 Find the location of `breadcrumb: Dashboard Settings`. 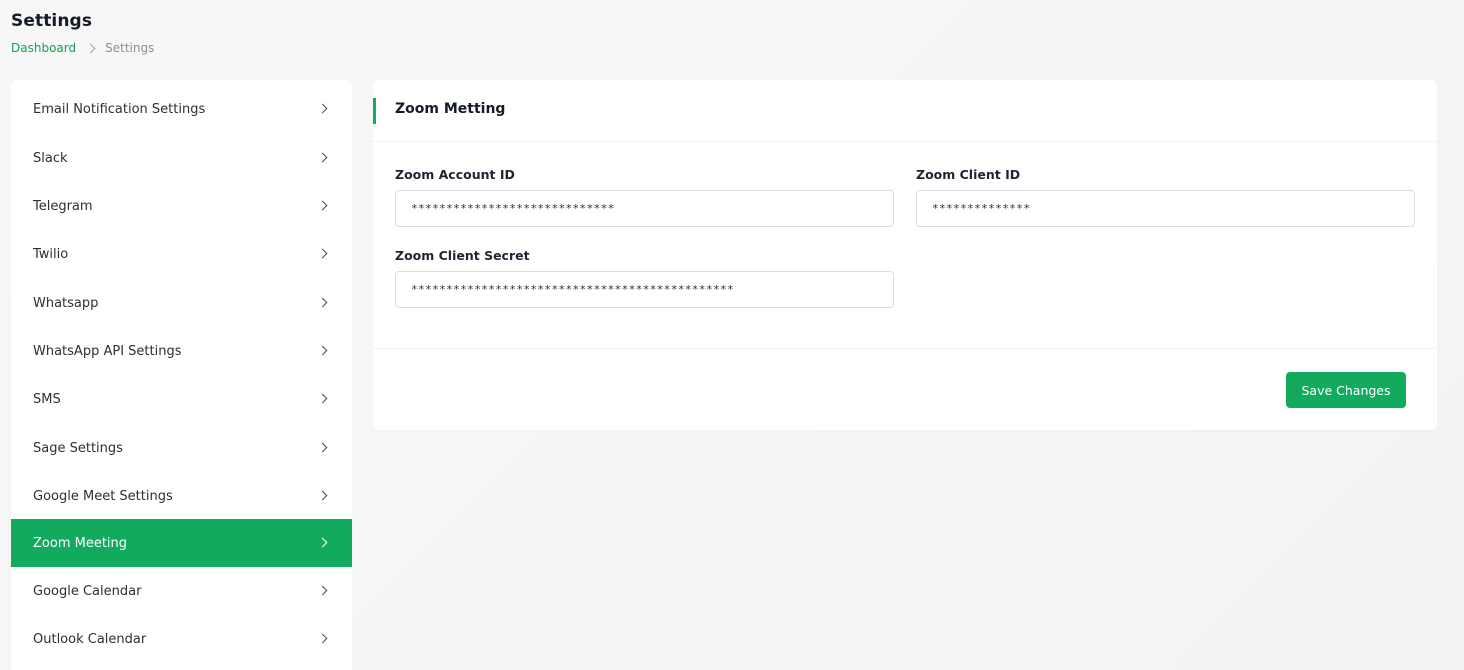

breadcrumb: Dashboard Settings is located at coordinates (82, 48).